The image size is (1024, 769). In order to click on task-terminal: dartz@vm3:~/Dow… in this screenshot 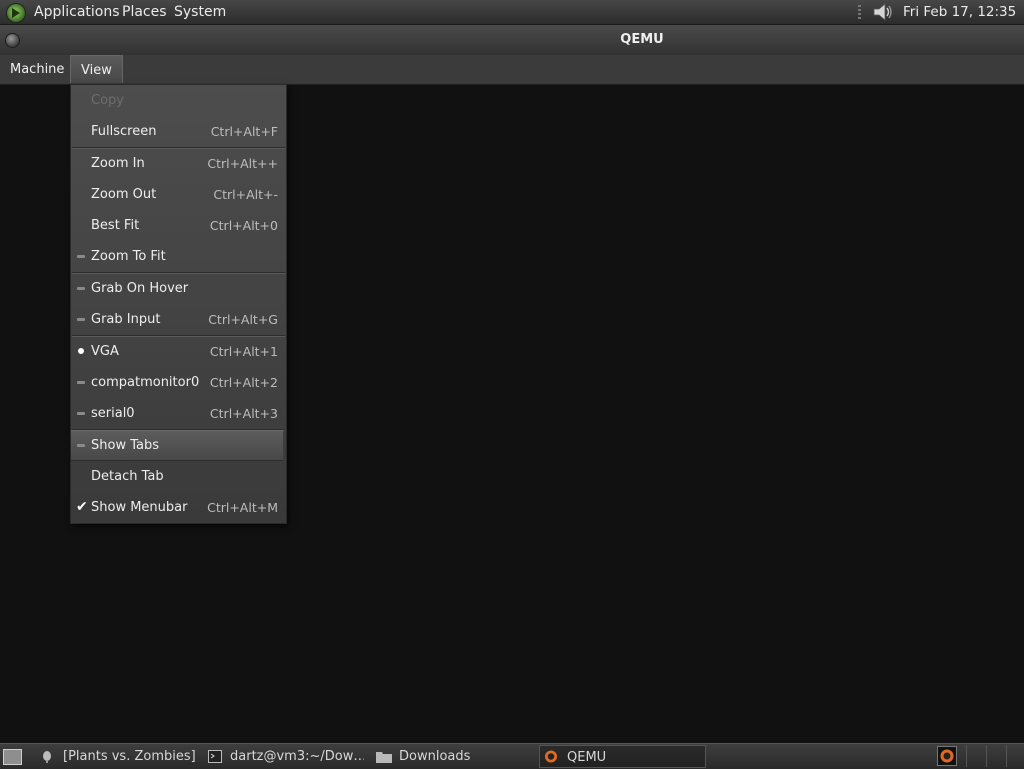, I will do `click(284, 756)`.